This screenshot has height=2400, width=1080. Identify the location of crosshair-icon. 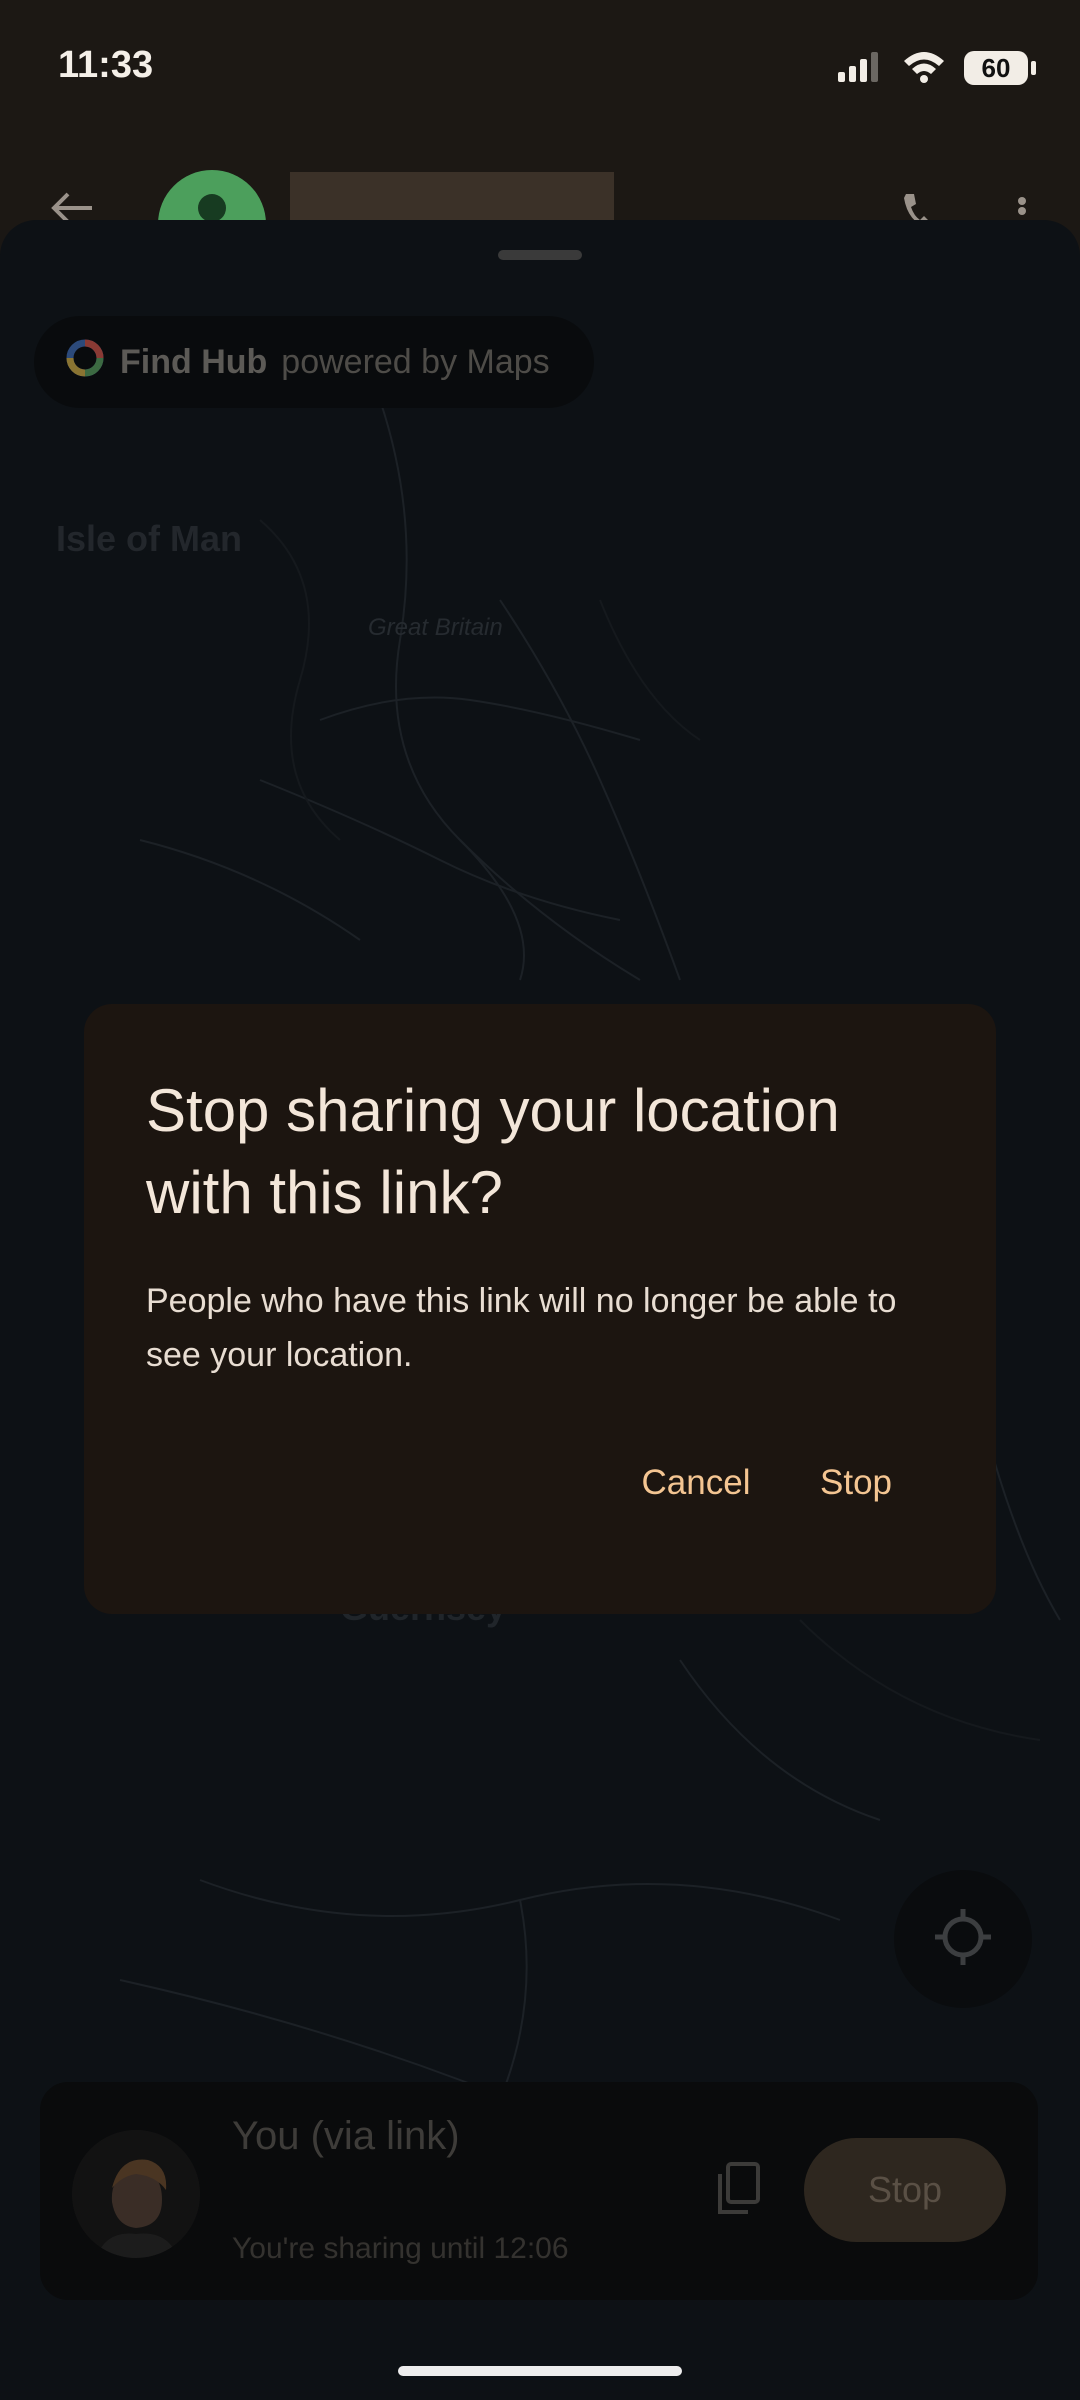
(963, 1939).